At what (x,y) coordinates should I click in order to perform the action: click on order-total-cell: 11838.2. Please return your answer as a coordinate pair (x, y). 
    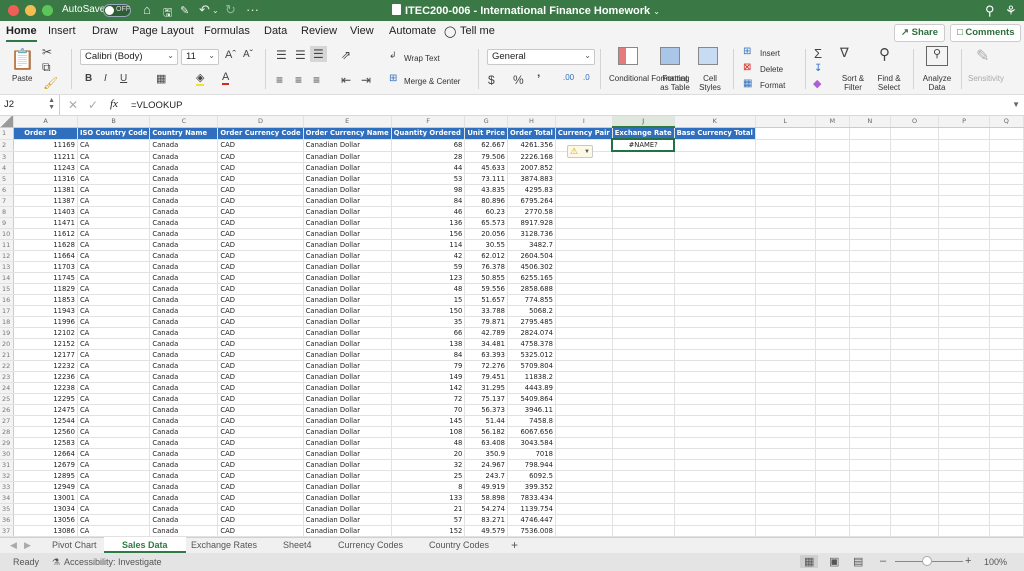
    Looking at the image, I should click on (531, 377).